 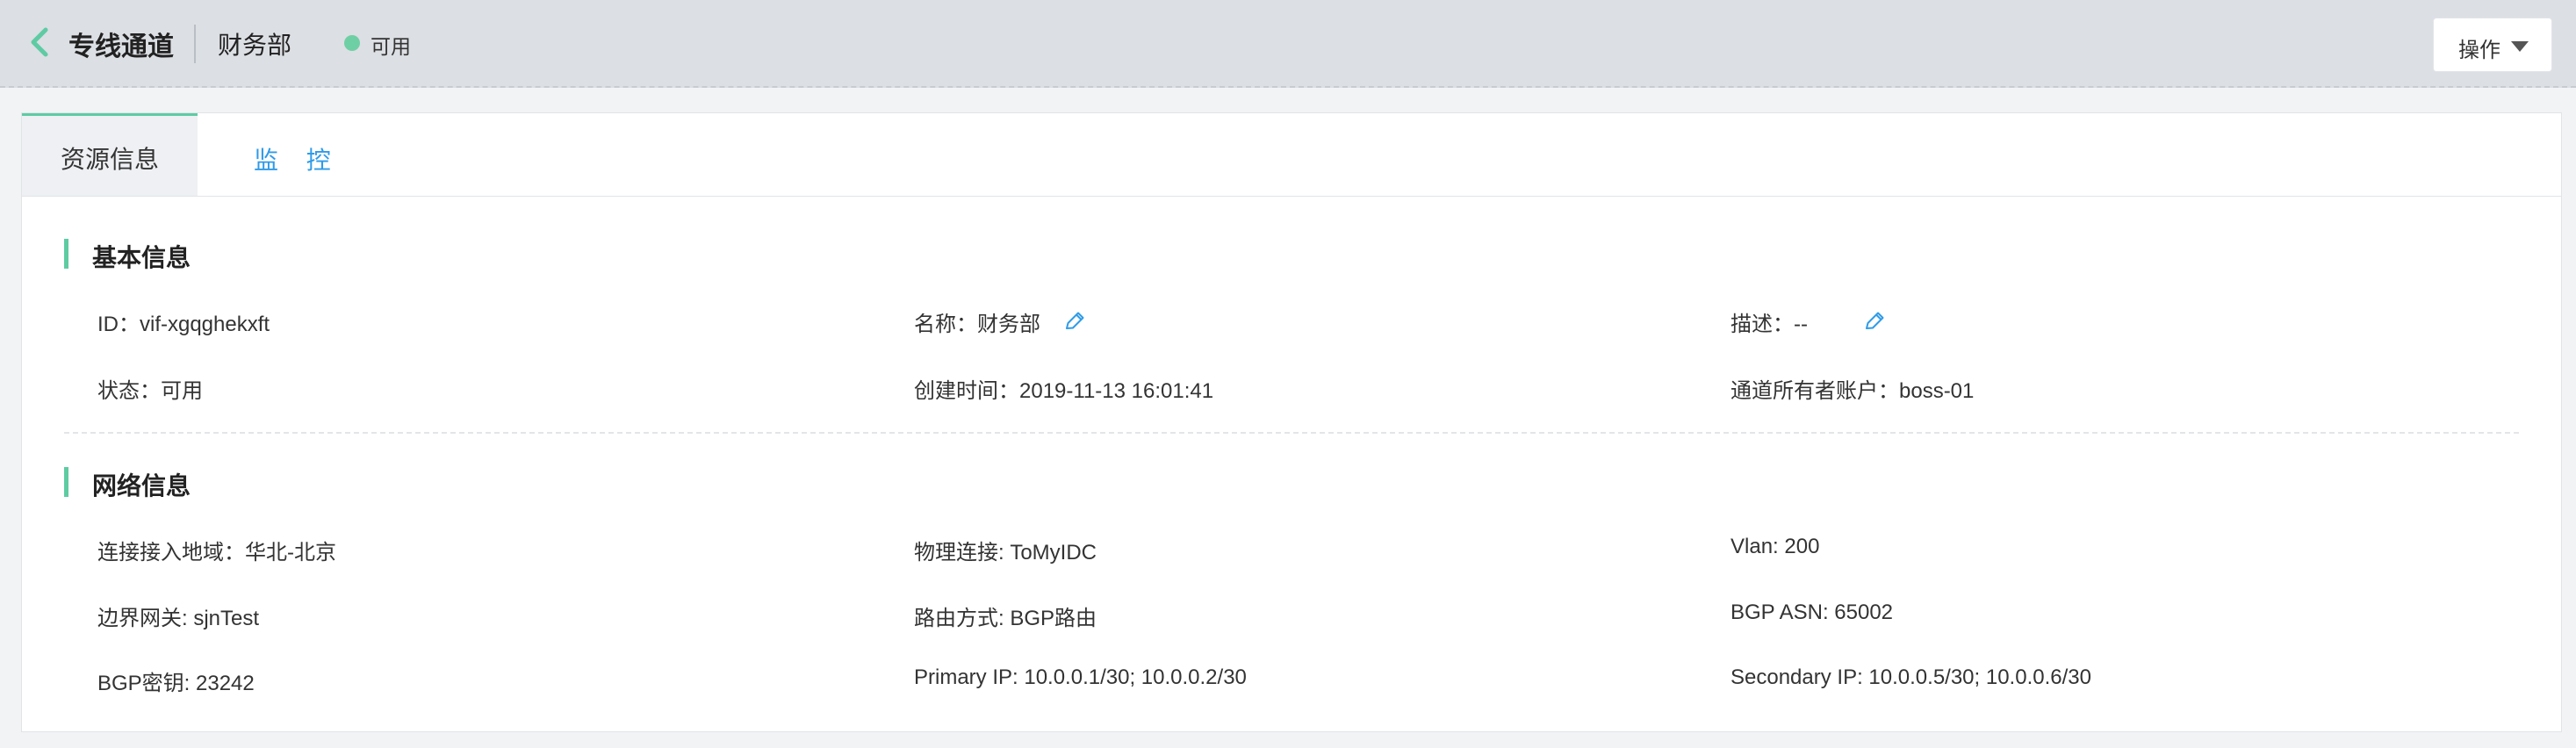 I want to click on field-bgp-asn: BGP ASN: 65002, so click(x=1812, y=612).